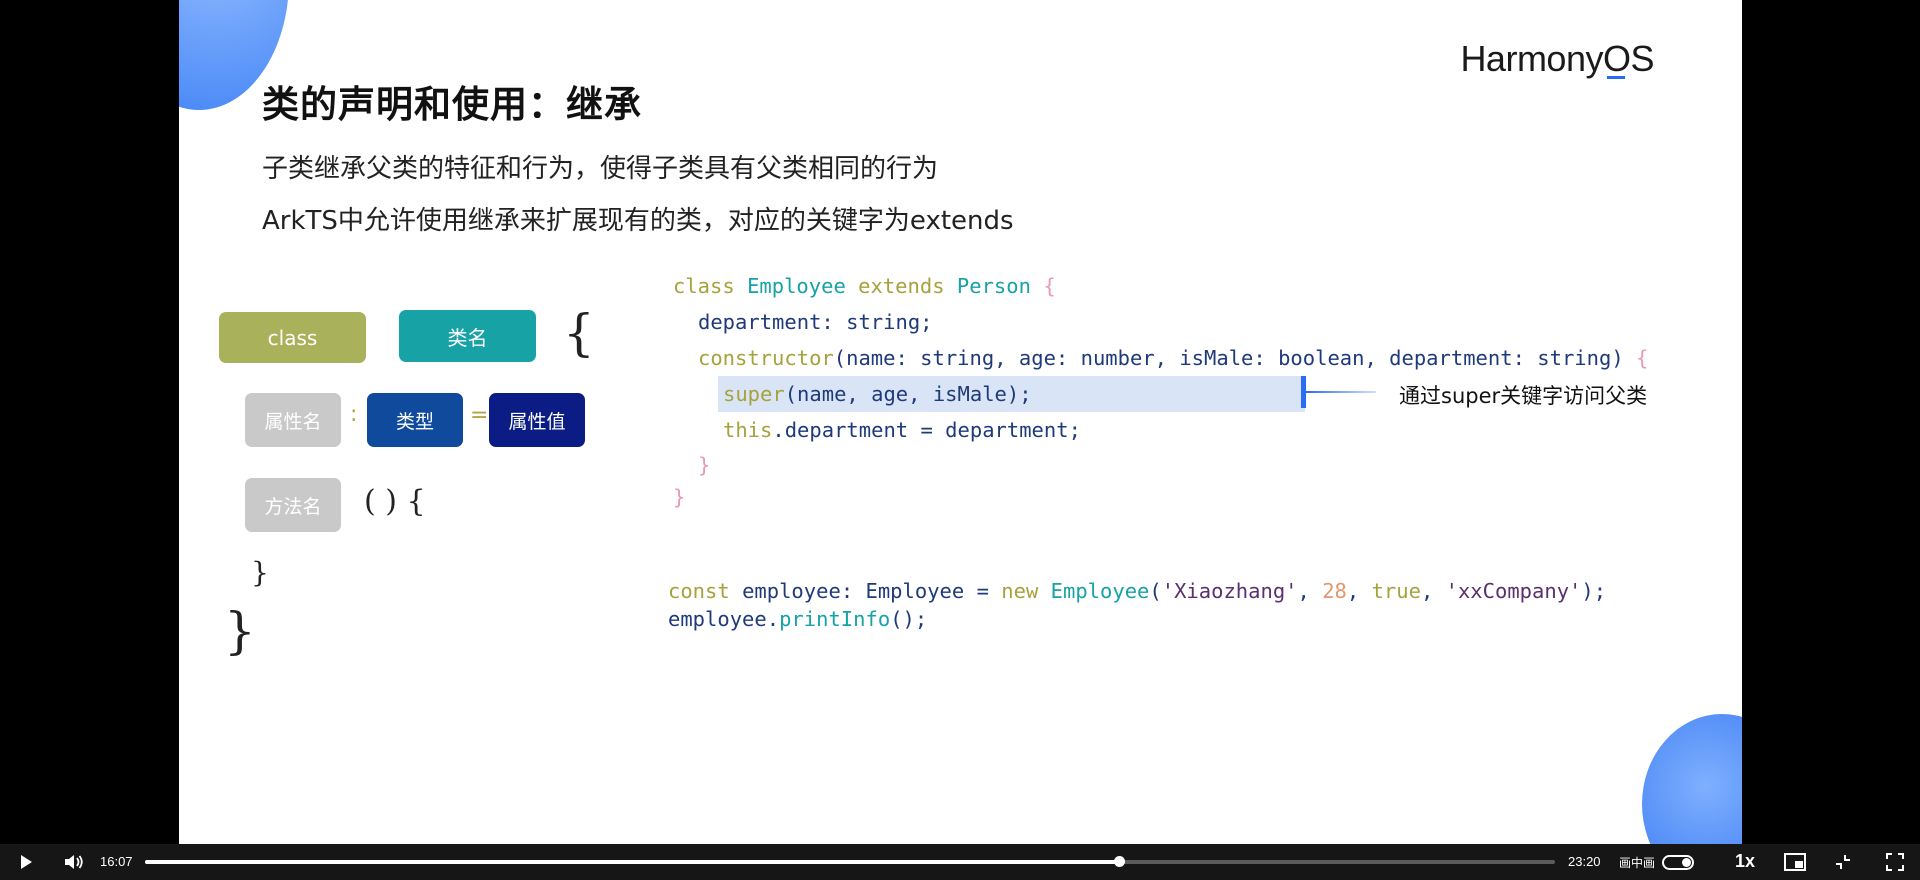 The image size is (1920, 880). I want to click on code-token: );, so click(1594, 591).